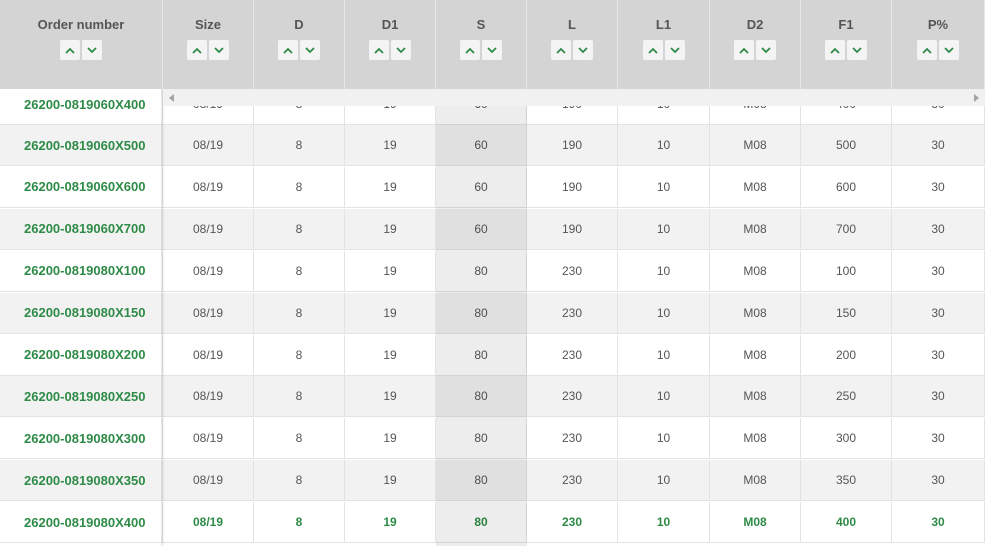 The height and width of the screenshot is (546, 985). Describe the element at coordinates (81, 396) in the screenshot. I see `order-number-link: 26200-0819080X250` at that location.